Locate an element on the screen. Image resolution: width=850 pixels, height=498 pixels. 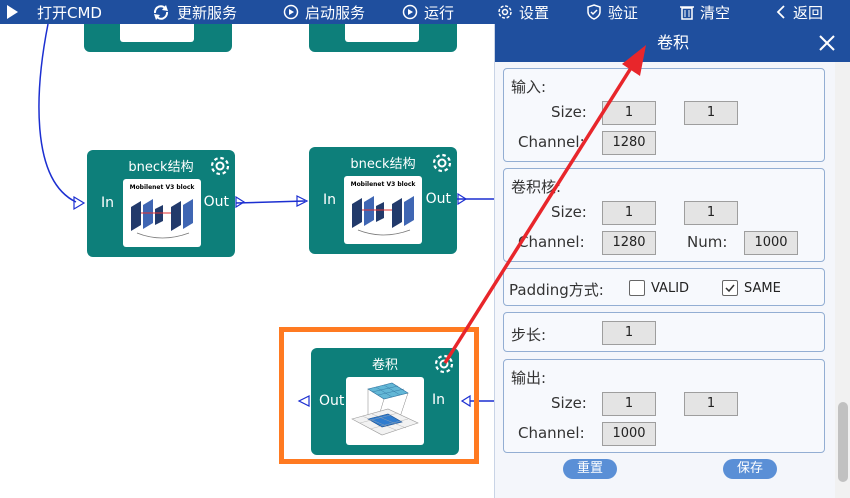
open-cmd-label: 打开CMD is located at coordinates (69, 12).